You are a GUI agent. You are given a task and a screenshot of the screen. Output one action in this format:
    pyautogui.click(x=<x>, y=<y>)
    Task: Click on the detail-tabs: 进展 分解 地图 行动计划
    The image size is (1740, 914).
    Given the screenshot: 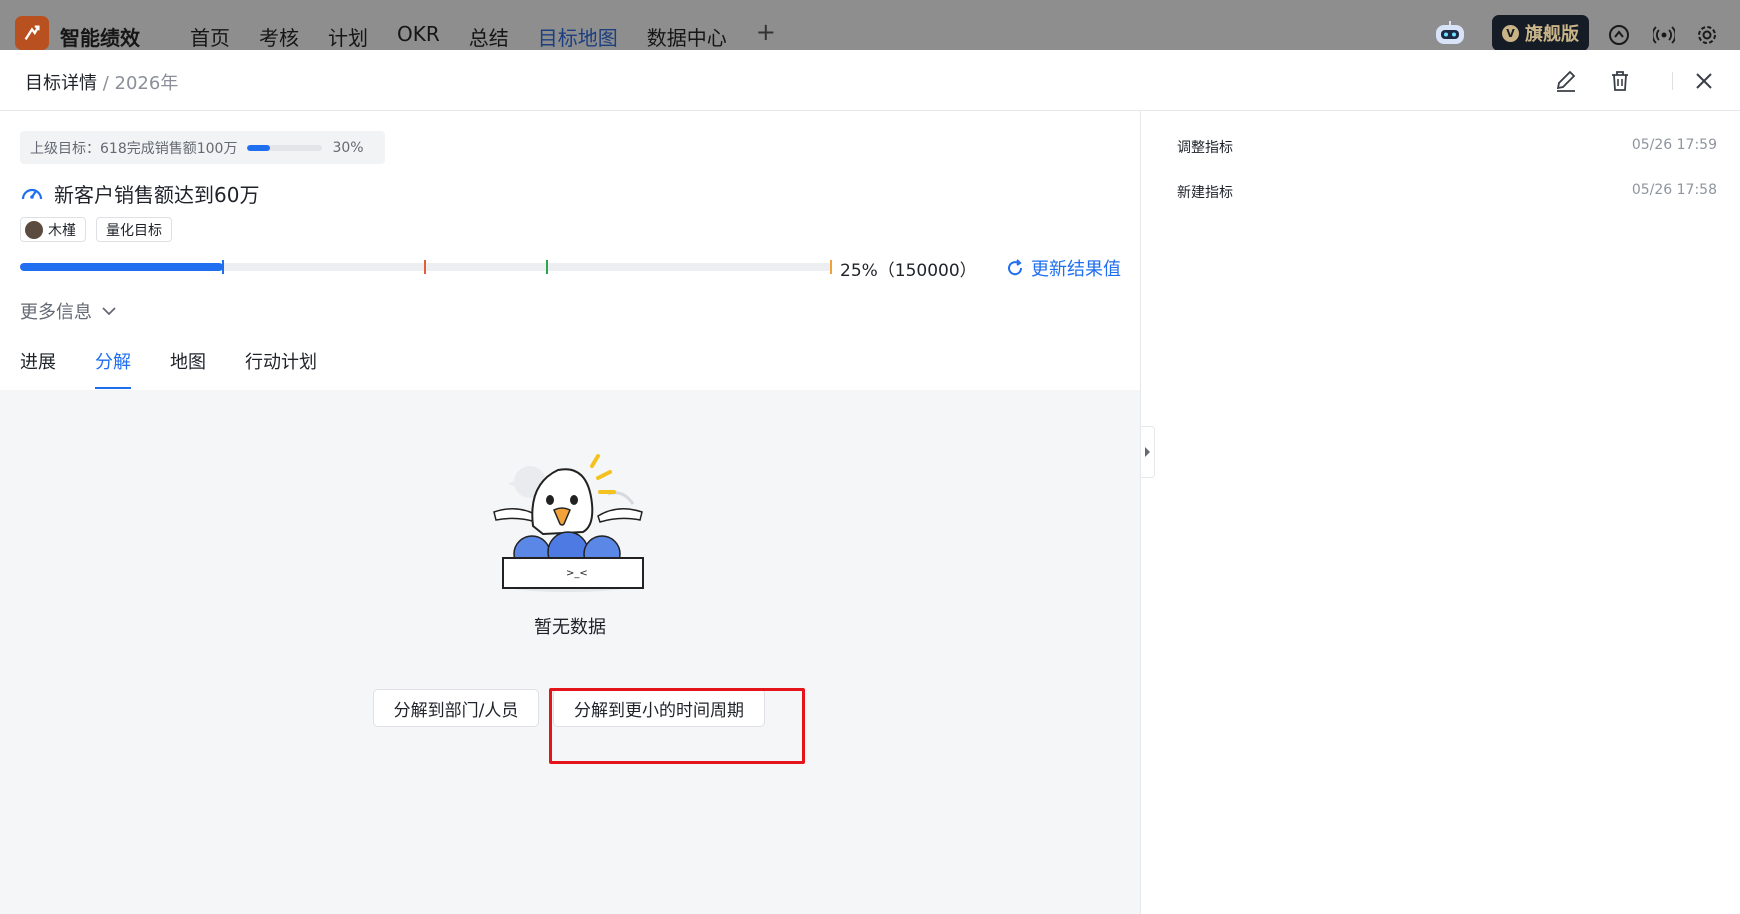 What is the action you would take?
    pyautogui.click(x=188, y=368)
    